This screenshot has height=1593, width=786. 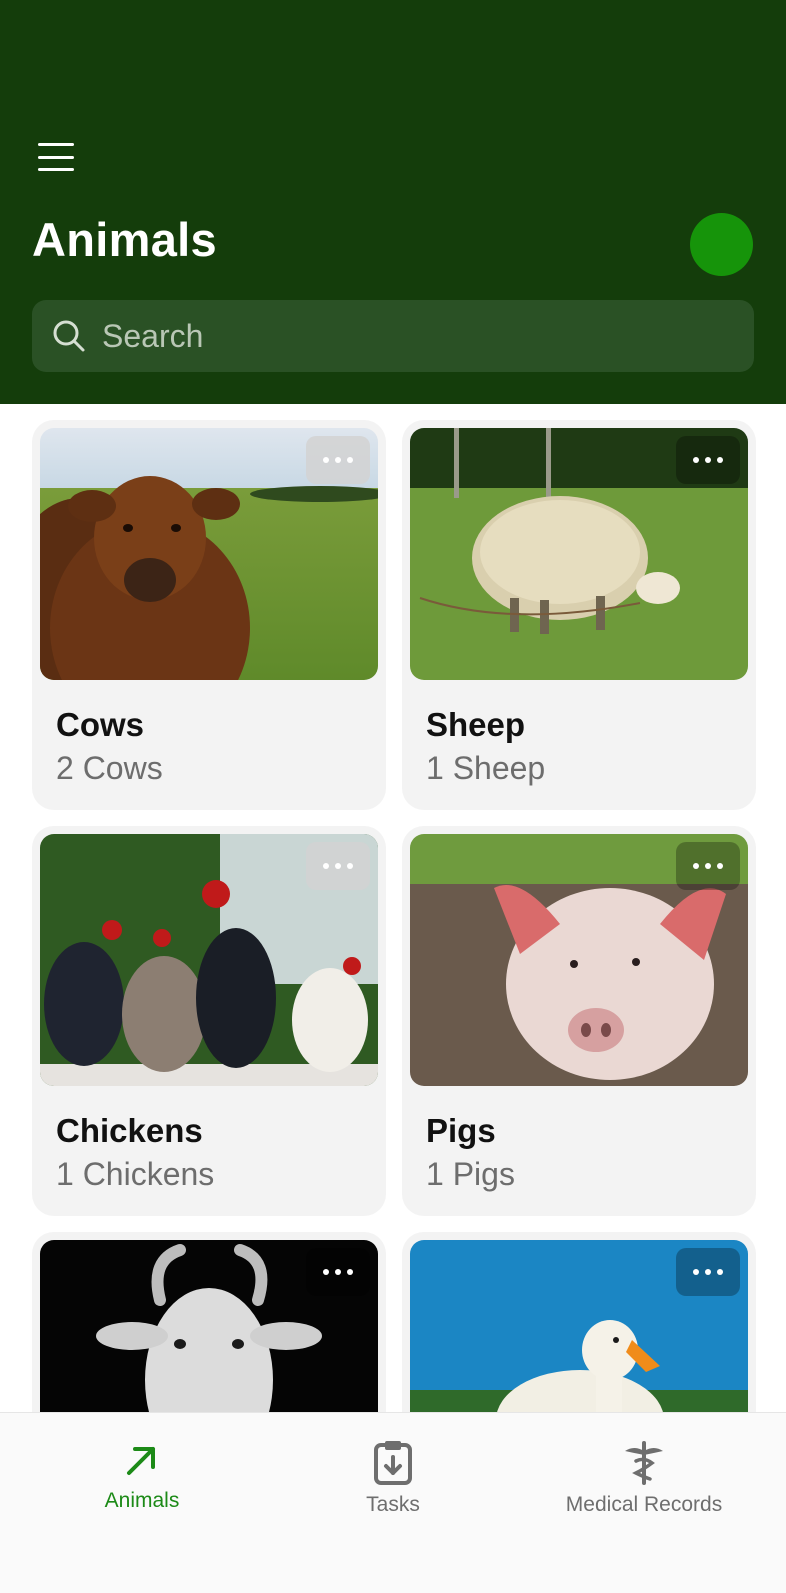 I want to click on nav-tasks: Tasks, so click(x=393, y=1478).